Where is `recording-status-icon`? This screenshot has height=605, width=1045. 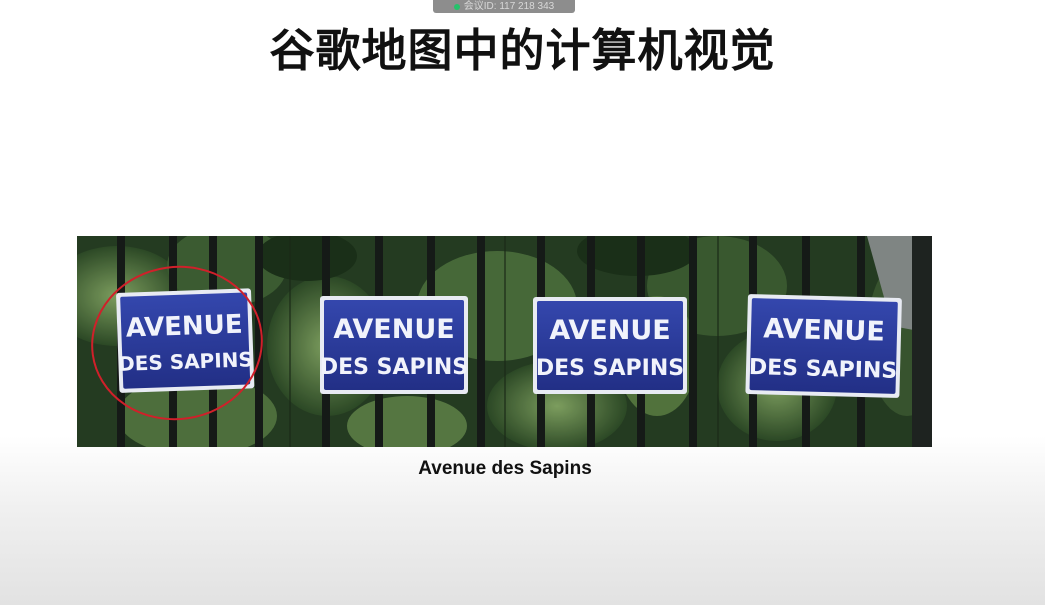 recording-status-icon is located at coordinates (456, 6).